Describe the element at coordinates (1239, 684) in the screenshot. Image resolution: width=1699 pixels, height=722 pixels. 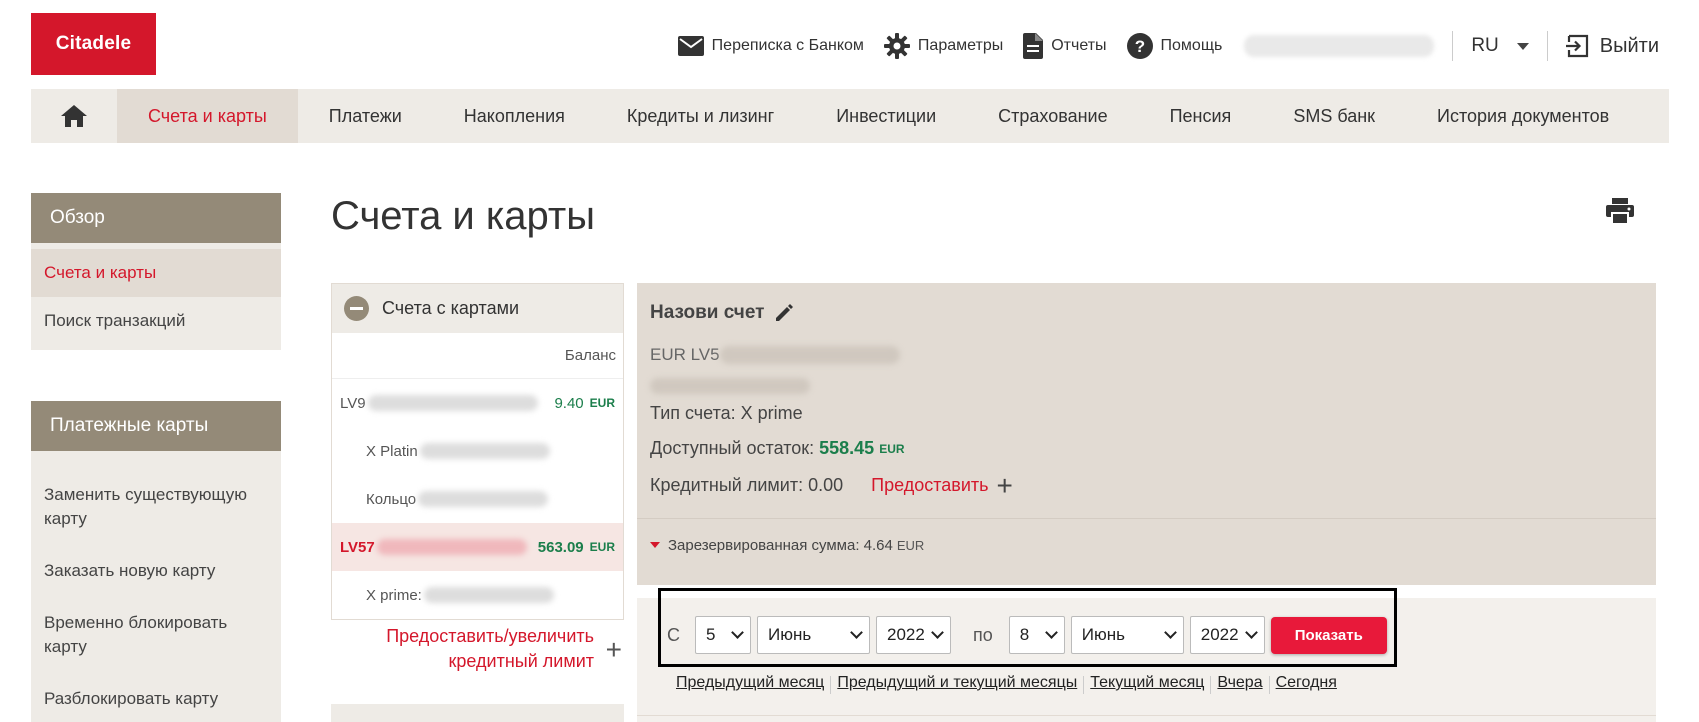
I see `link-yesterday: Вчера` at that location.